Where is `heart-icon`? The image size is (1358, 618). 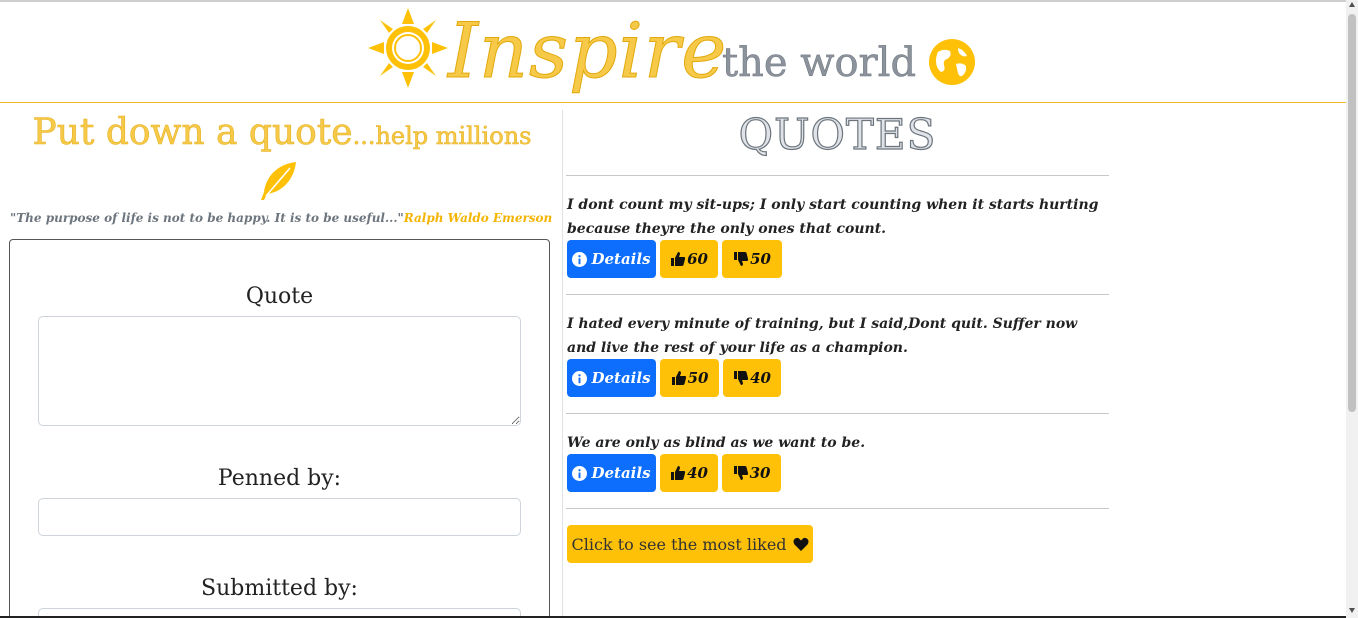 heart-icon is located at coordinates (801, 544).